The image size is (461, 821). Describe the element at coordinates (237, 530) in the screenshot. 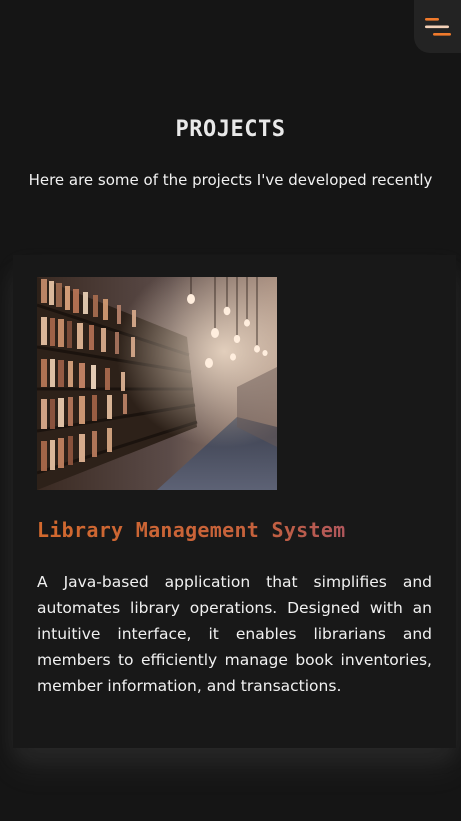

I see `project-title: Library Management System` at that location.